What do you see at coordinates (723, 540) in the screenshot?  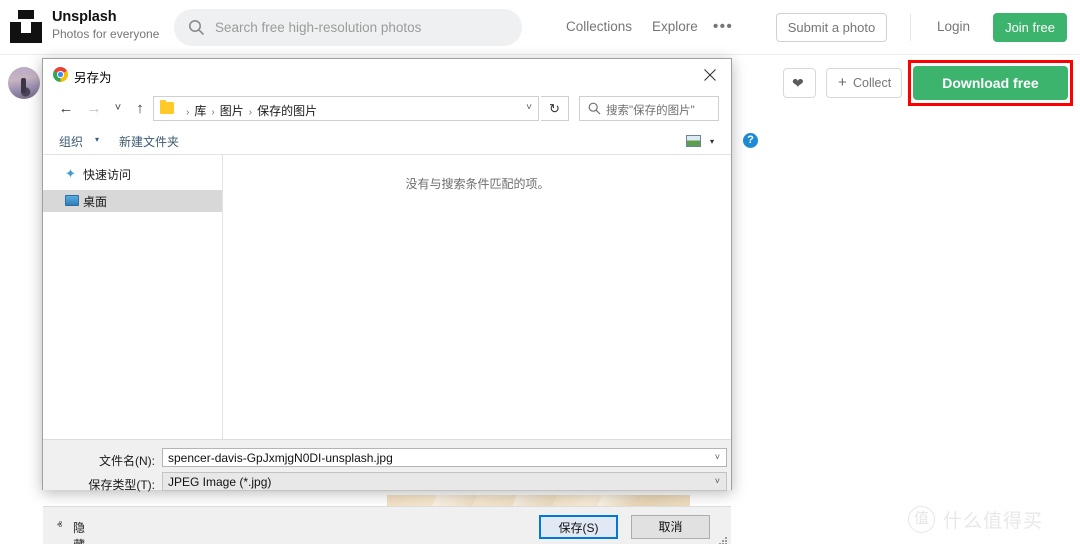 I see `resize-grip` at bounding box center [723, 540].